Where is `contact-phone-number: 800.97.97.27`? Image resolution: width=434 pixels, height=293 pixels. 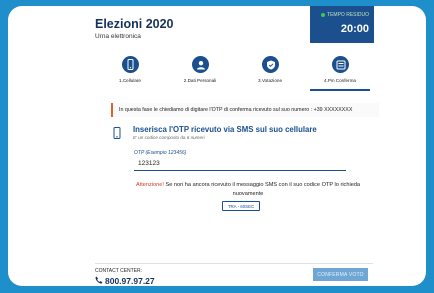 contact-phone-number: 800.97.97.27 is located at coordinates (130, 281).